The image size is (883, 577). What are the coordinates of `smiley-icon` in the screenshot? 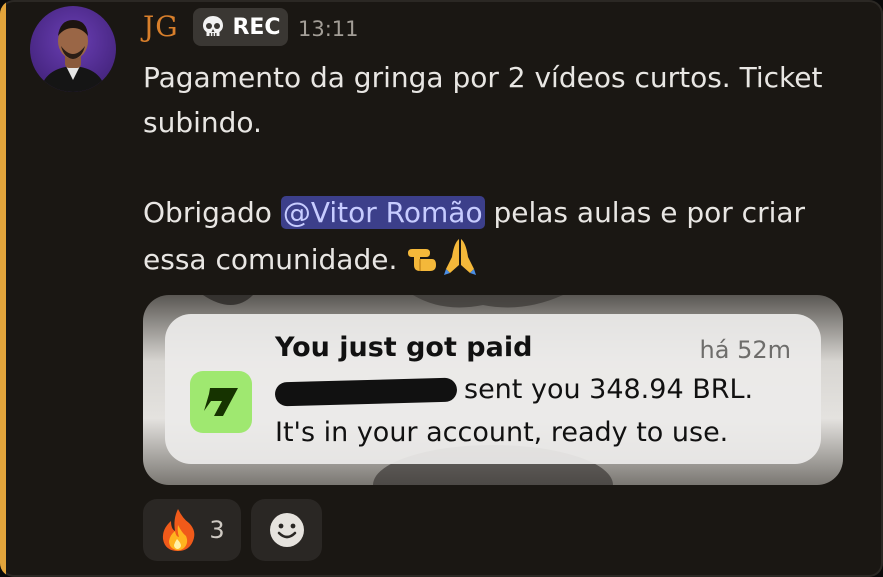 It's located at (286, 530).